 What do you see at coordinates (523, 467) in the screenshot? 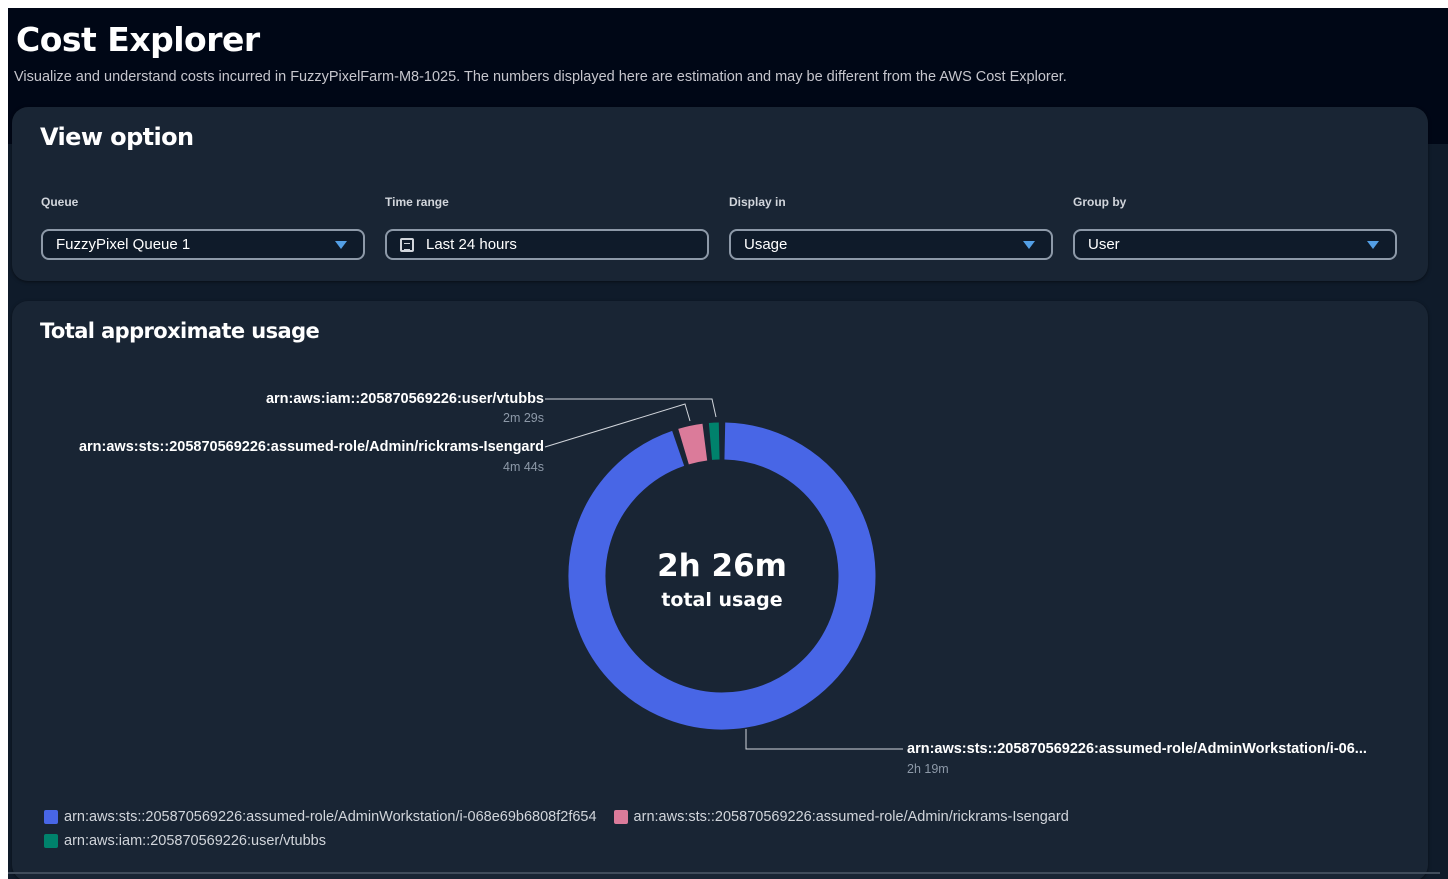
I see `annotation-rickrams-value: 4m 44s` at bounding box center [523, 467].